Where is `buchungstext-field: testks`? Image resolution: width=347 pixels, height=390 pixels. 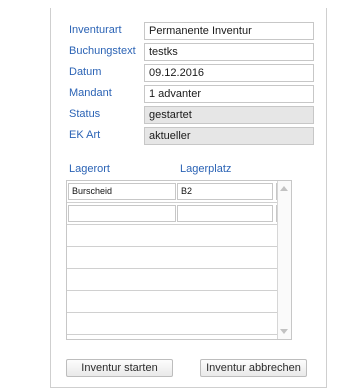 buchungstext-field: testks is located at coordinates (229, 52).